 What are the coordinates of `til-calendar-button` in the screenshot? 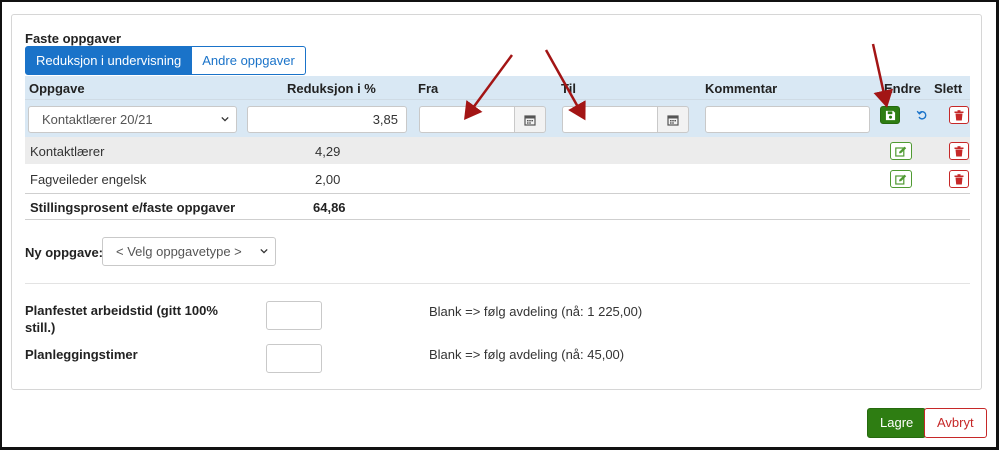 It's located at (673, 119).